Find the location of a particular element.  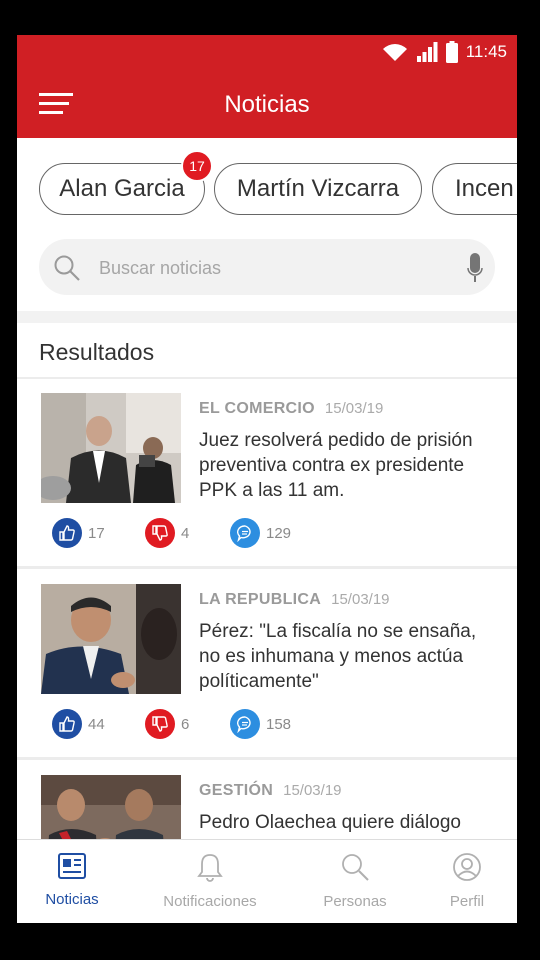

search-input is located at coordinates (264, 268).